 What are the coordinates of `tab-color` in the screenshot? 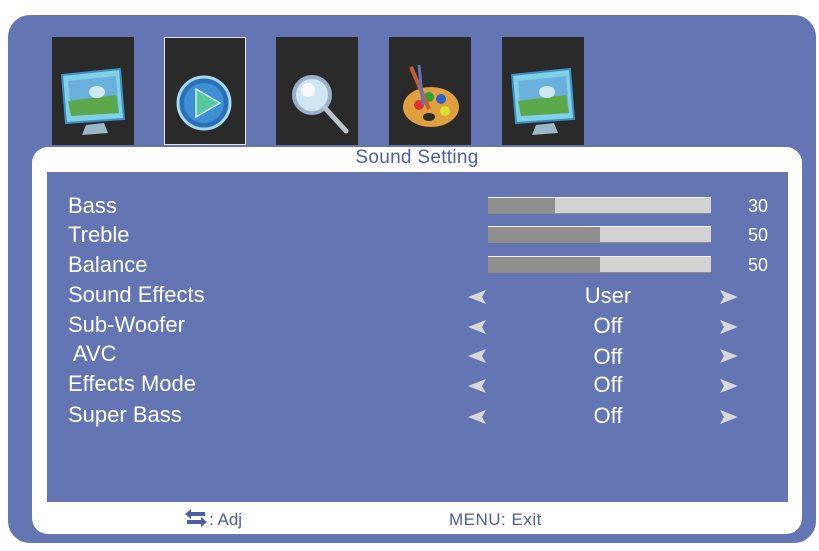 It's located at (430, 91).